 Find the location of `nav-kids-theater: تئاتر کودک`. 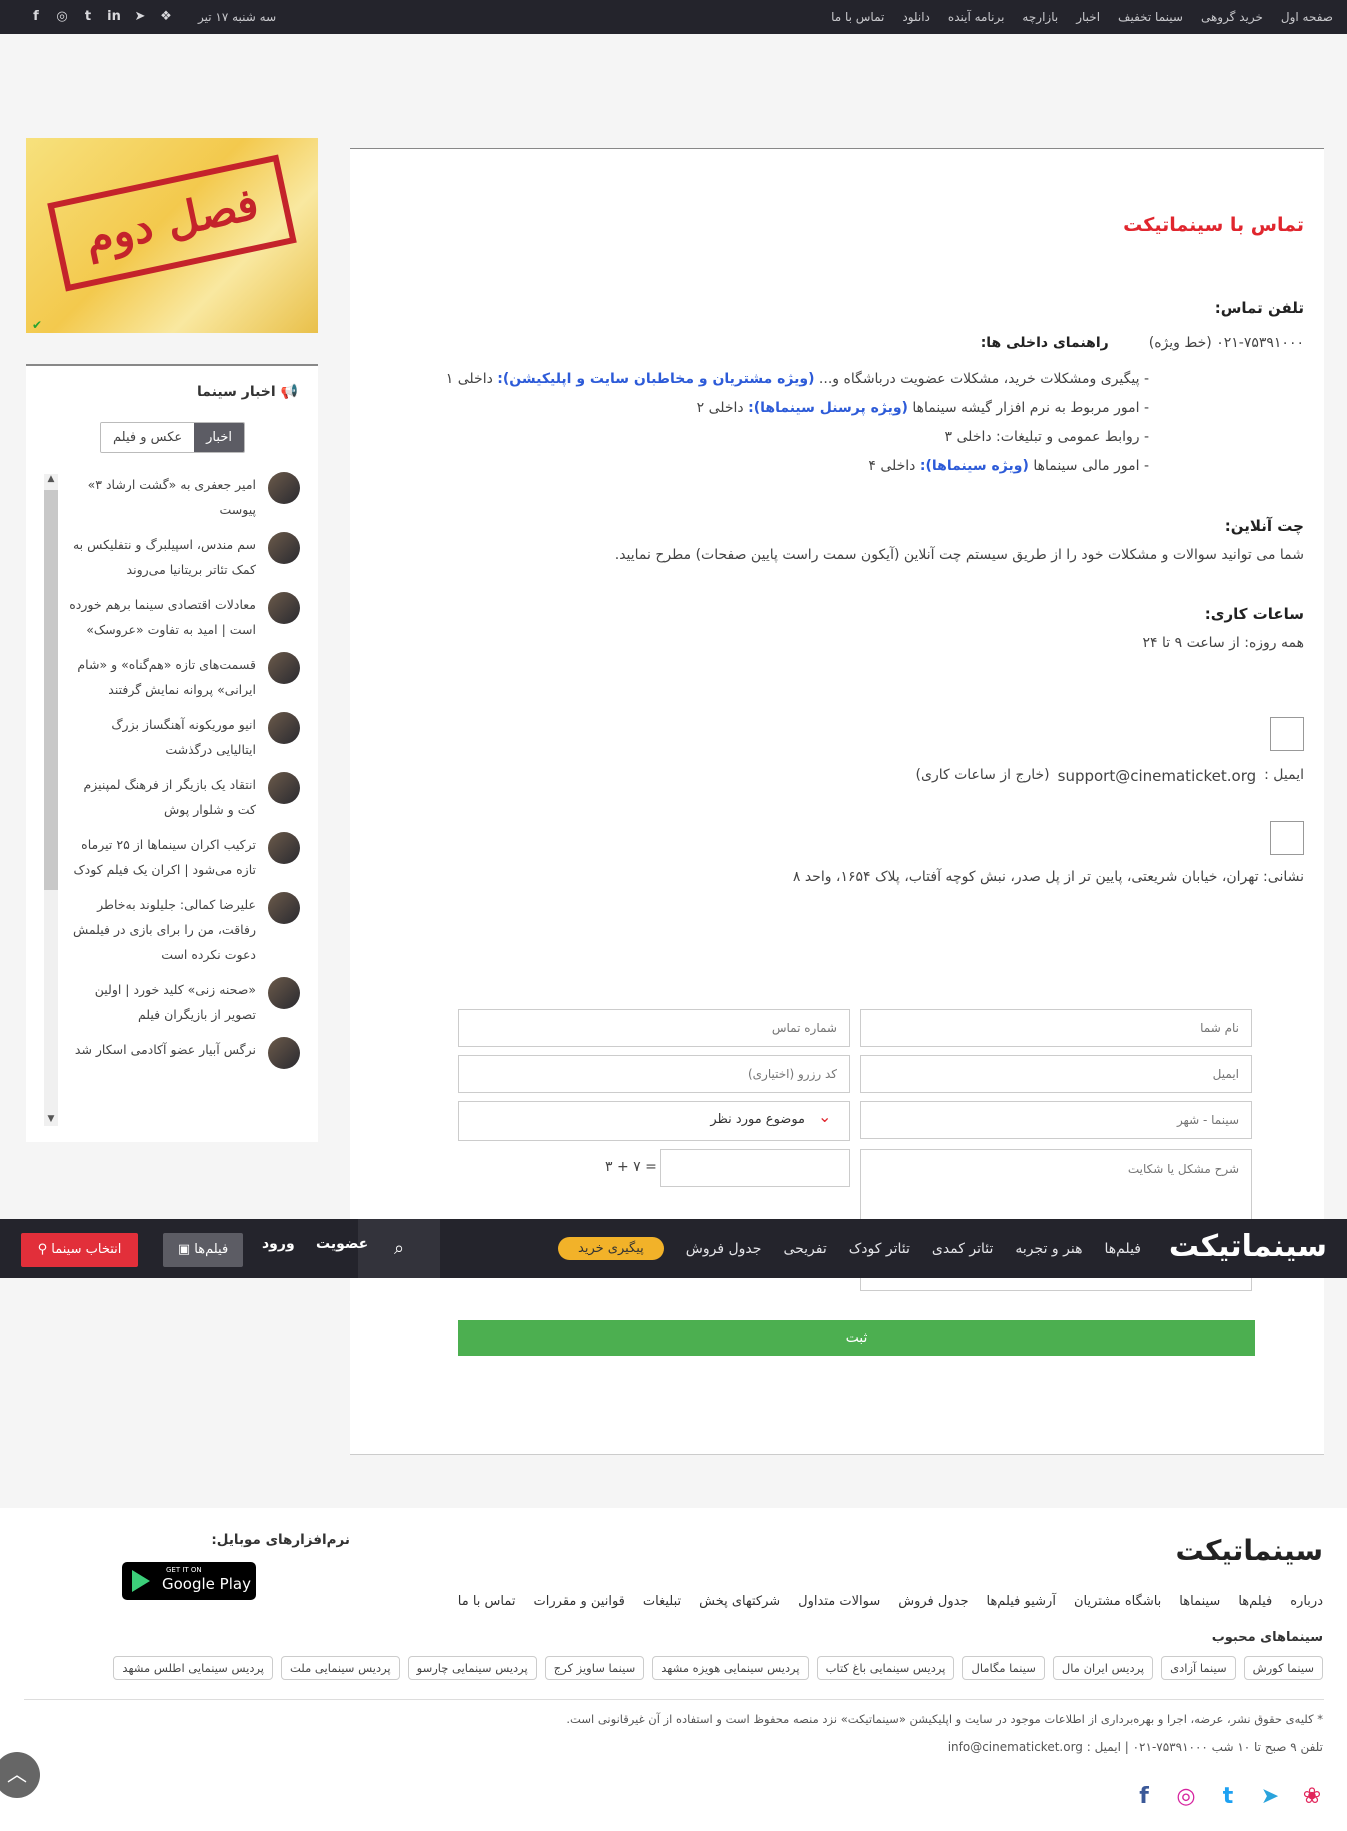

nav-kids-theater: تئاتر کودک is located at coordinates (879, 1249).